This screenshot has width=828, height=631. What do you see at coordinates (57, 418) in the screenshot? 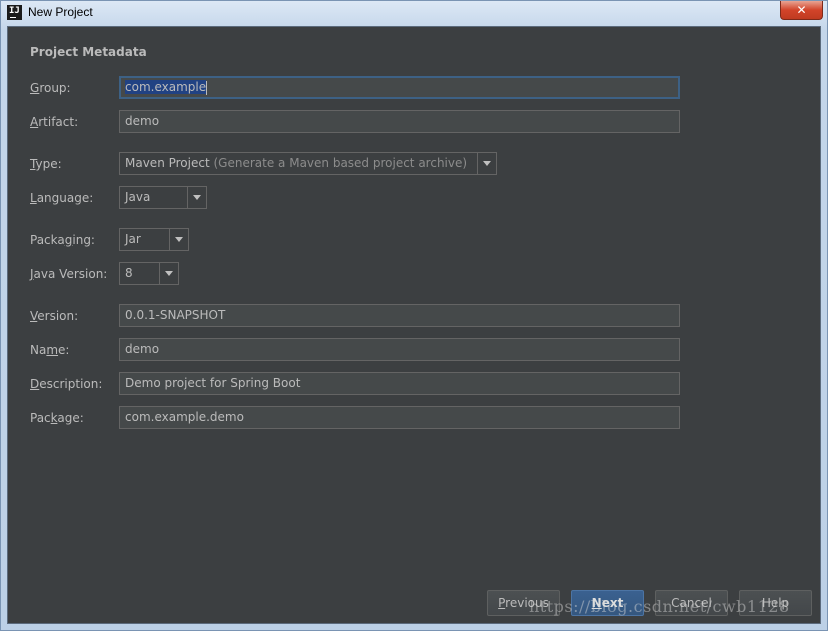
I see `package-label: Package:` at bounding box center [57, 418].